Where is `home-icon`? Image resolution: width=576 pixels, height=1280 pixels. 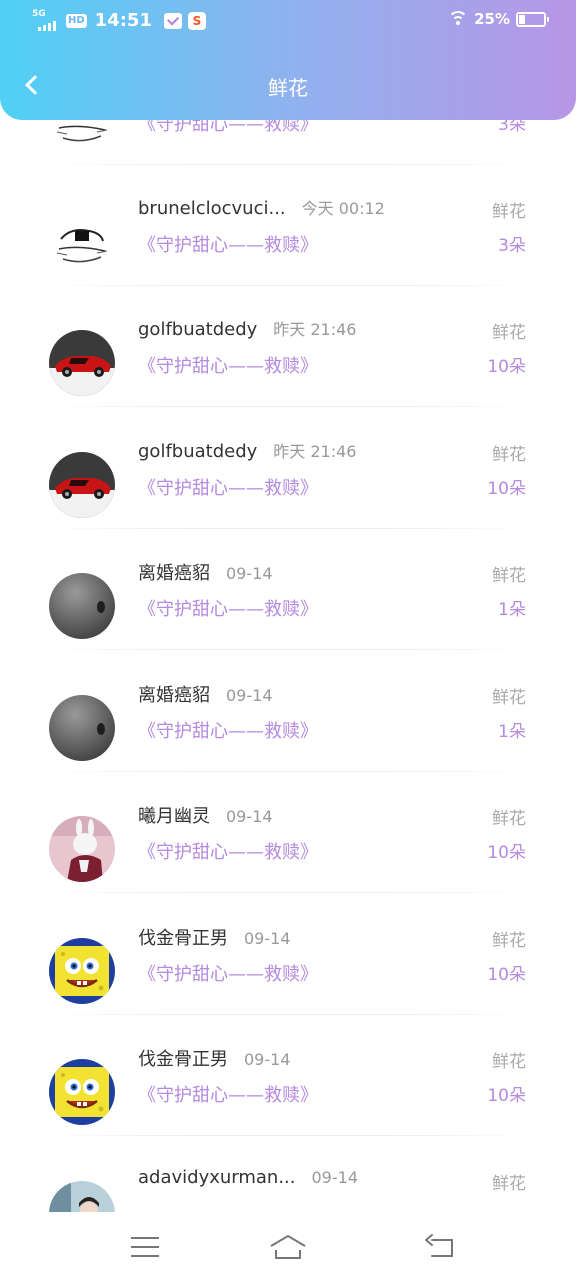
home-icon is located at coordinates (288, 1246).